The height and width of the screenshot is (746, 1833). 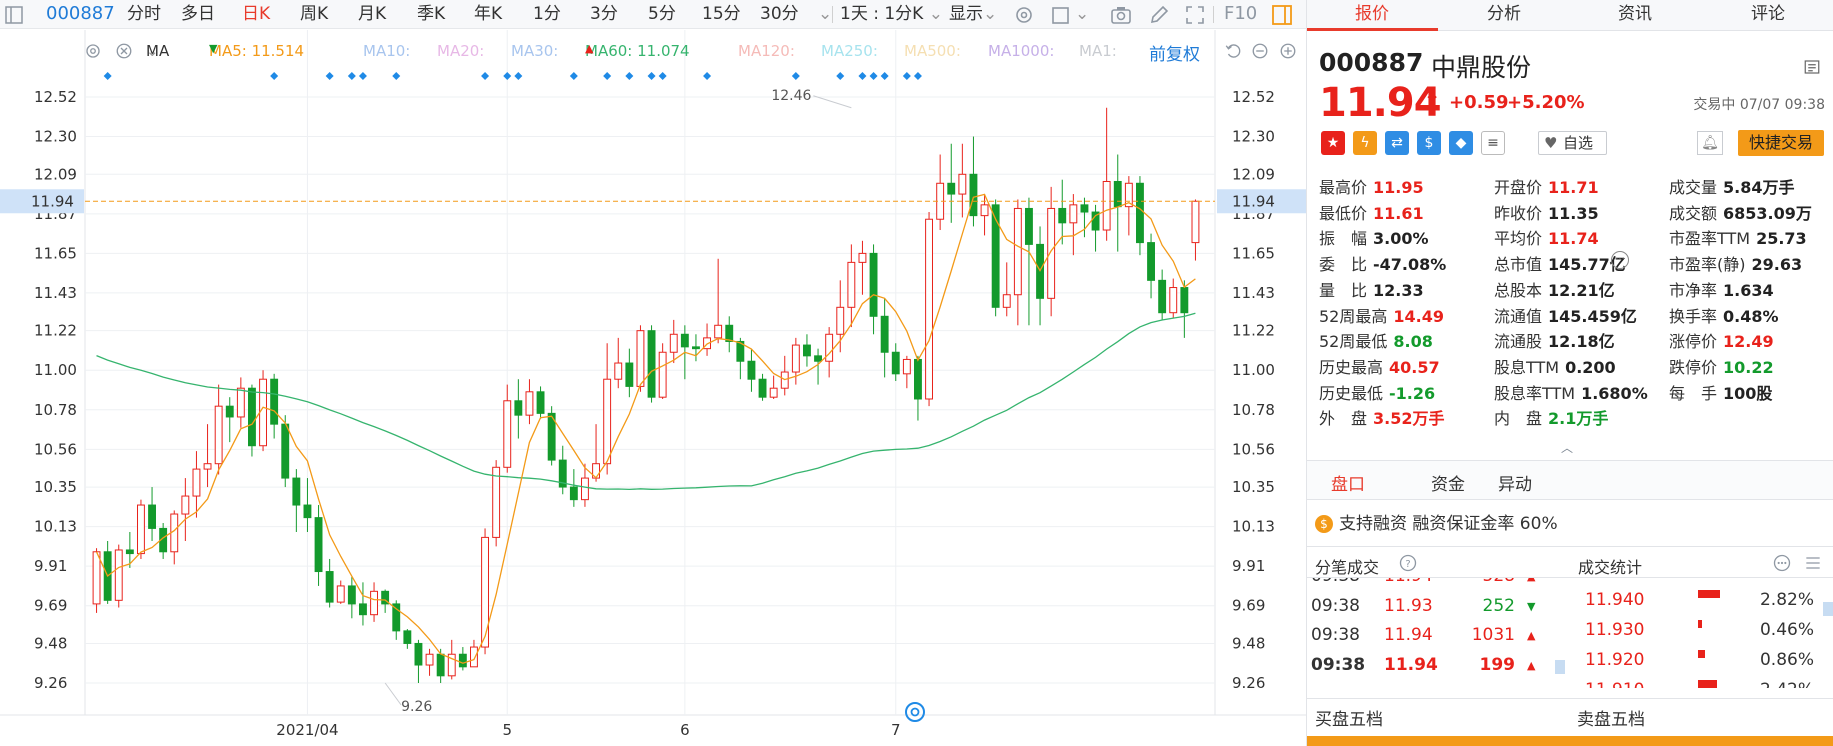 I want to click on close-icon, so click(x=124, y=53).